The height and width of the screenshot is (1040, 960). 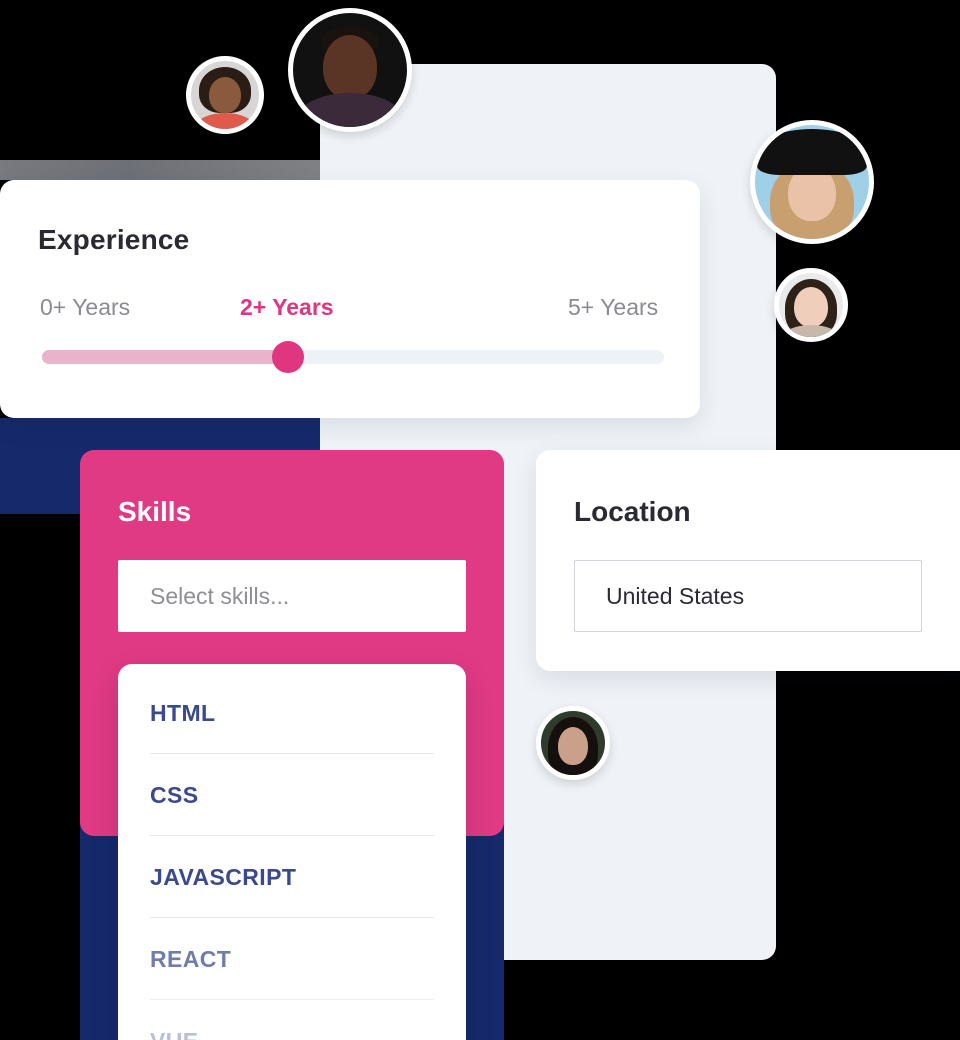 I want to click on skill-option-vue: VUE, so click(x=292, y=1020).